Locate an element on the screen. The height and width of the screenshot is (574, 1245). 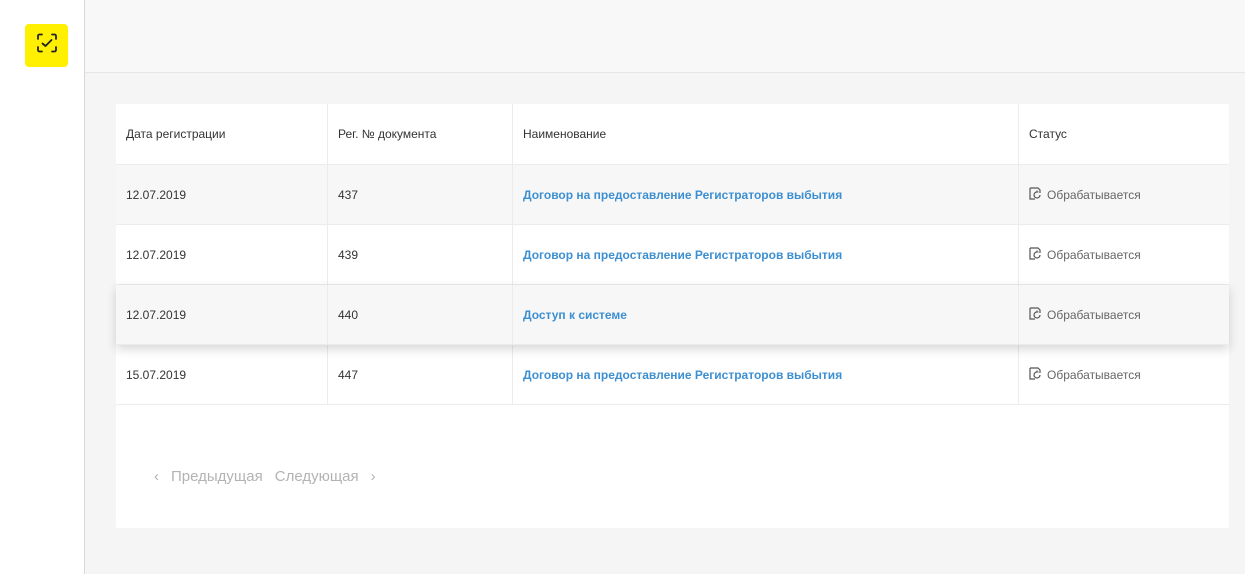
prev-page-label: Предыдущая is located at coordinates (217, 476).